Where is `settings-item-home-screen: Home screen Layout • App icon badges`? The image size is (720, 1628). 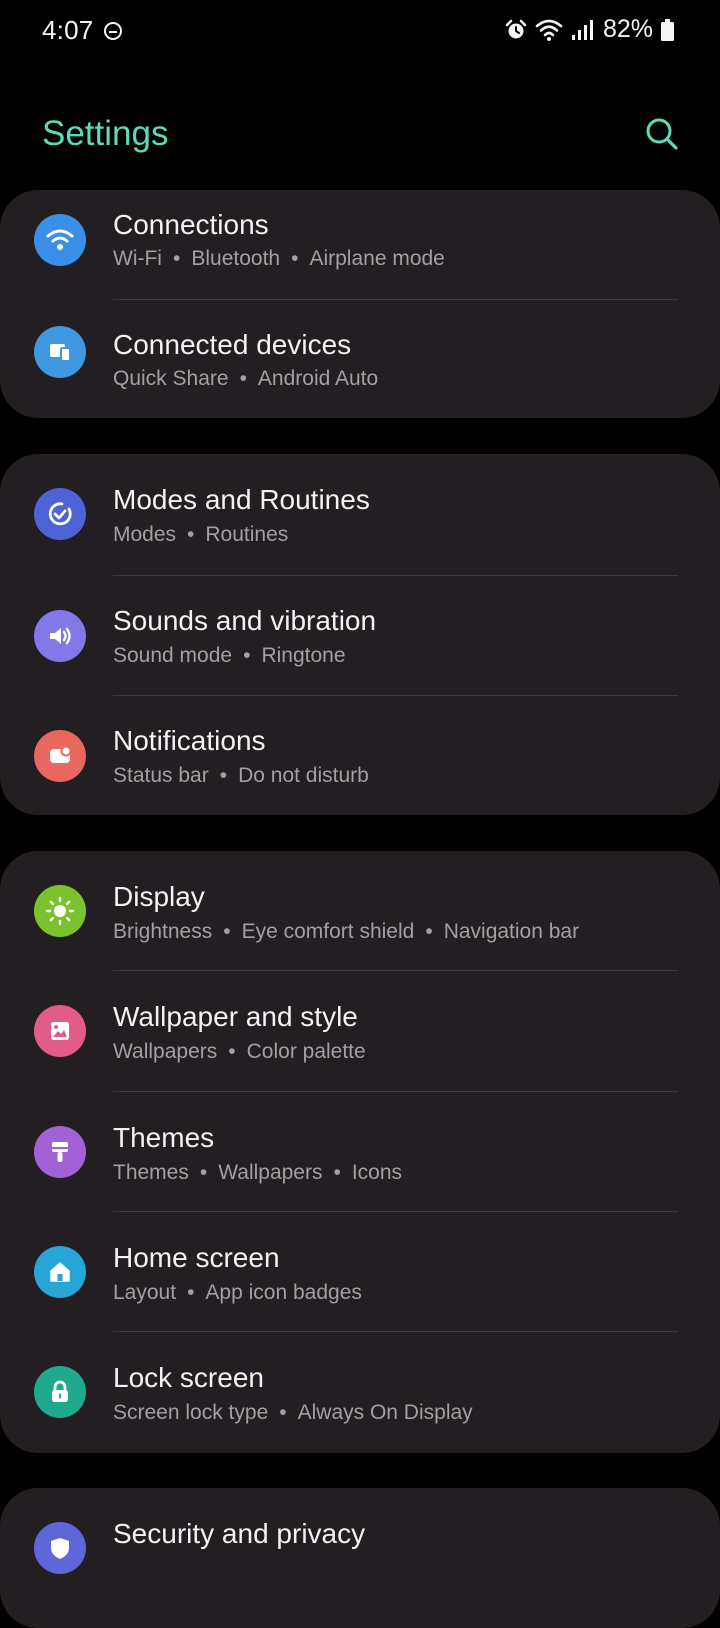
settings-item-home-screen: Home screen Layout • App icon badges is located at coordinates (360, 1272).